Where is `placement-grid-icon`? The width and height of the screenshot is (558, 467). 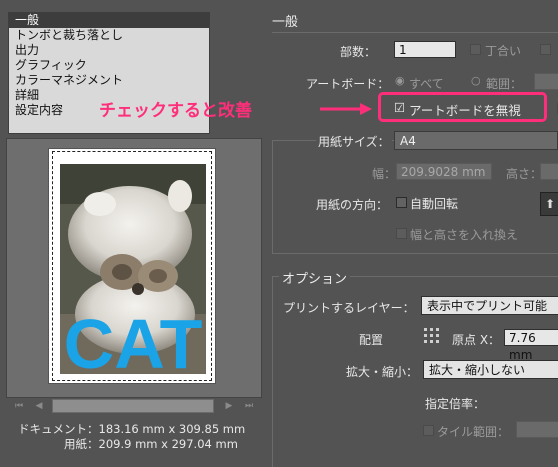 placement-grid-icon is located at coordinates (432, 336).